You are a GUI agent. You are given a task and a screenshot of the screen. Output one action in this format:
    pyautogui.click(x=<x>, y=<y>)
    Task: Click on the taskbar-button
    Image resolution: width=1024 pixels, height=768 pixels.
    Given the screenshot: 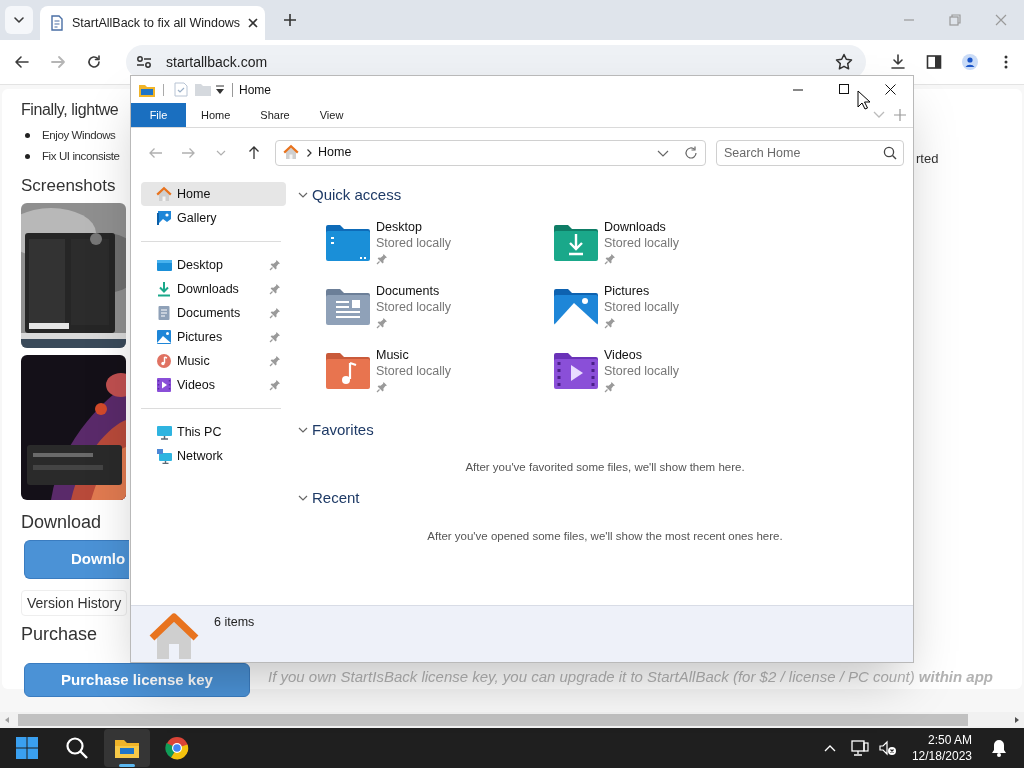 What is the action you would take?
    pyautogui.click(x=127, y=748)
    